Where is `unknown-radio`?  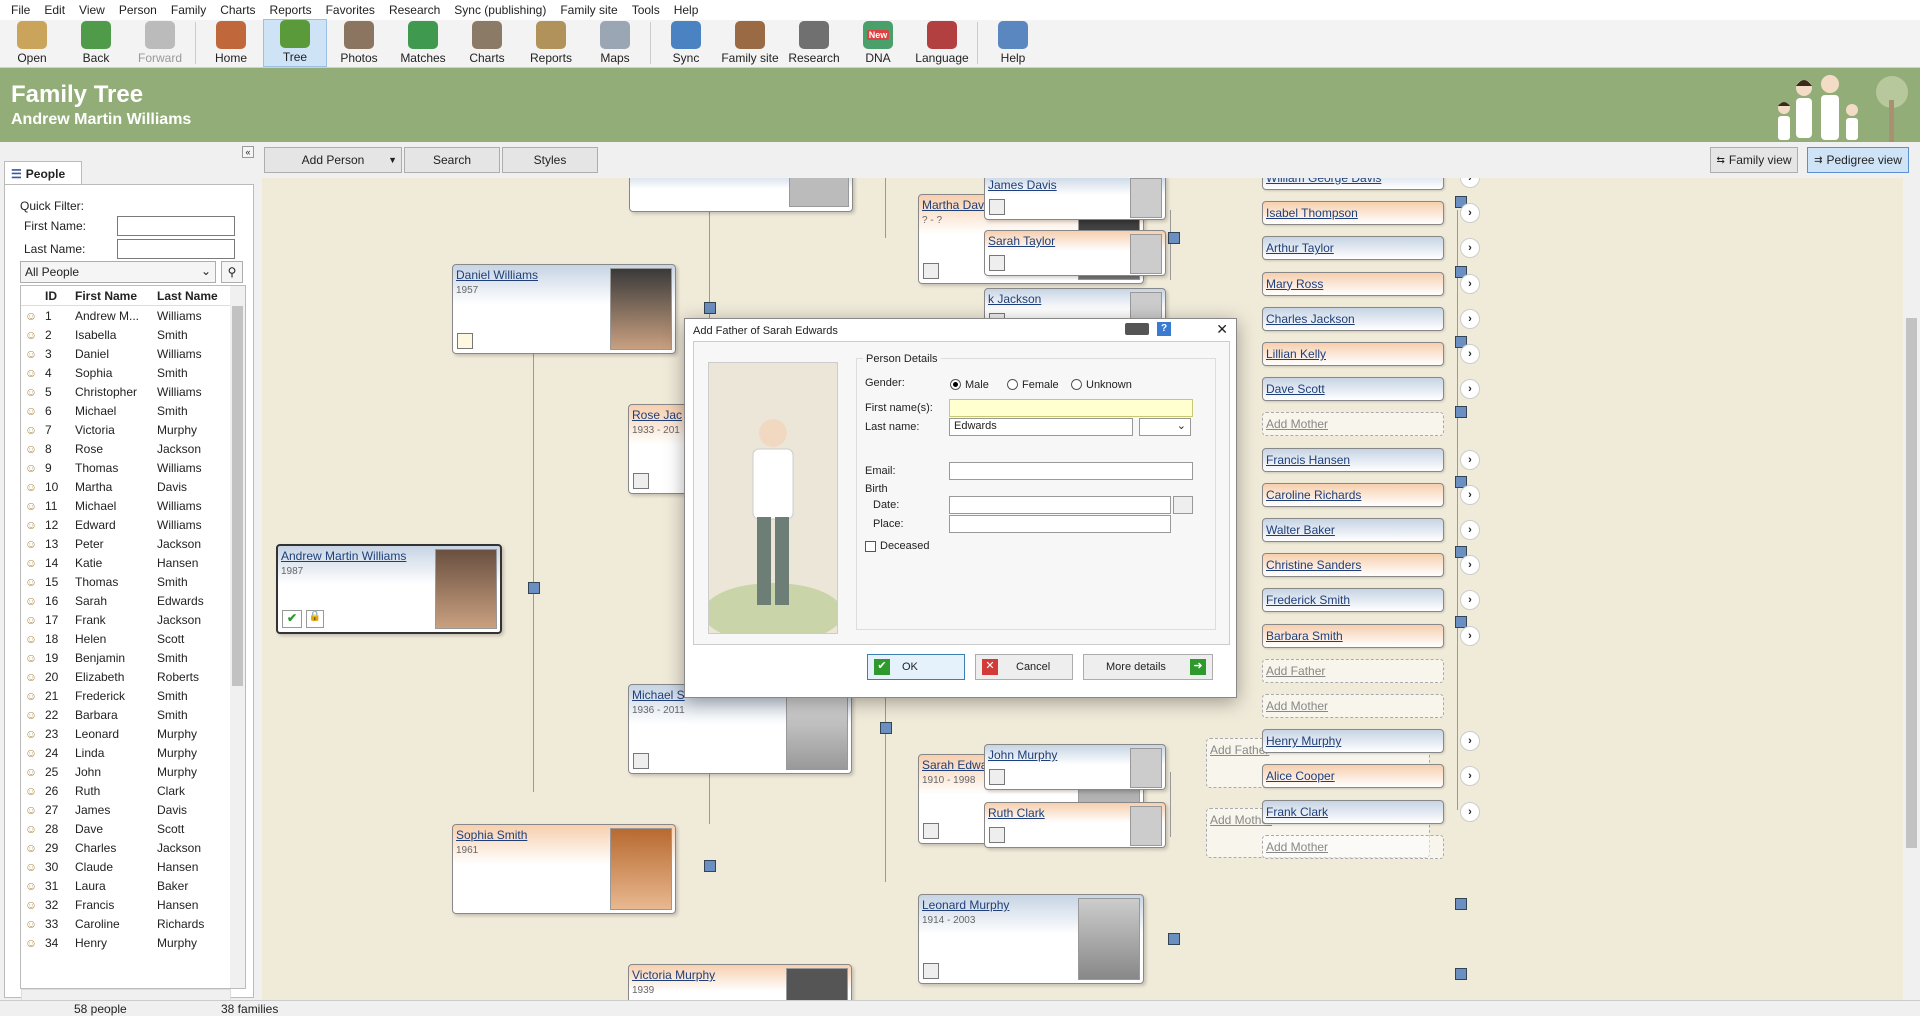
unknown-radio is located at coordinates (1076, 384).